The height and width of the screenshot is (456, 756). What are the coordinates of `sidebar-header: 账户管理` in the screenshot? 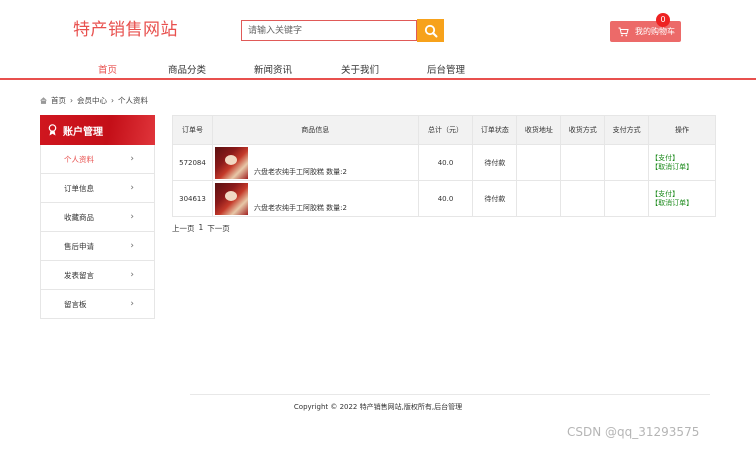 It's located at (97, 130).